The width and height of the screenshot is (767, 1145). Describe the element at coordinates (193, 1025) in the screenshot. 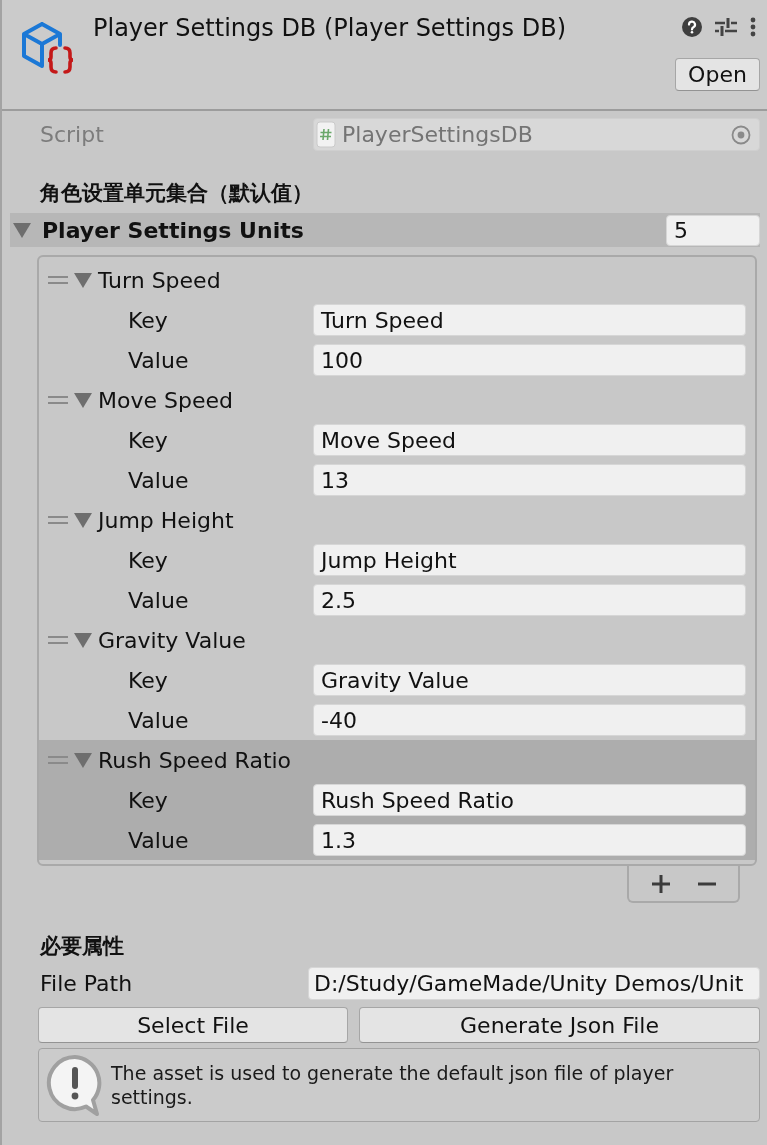

I see `select-file-button: Select File` at that location.